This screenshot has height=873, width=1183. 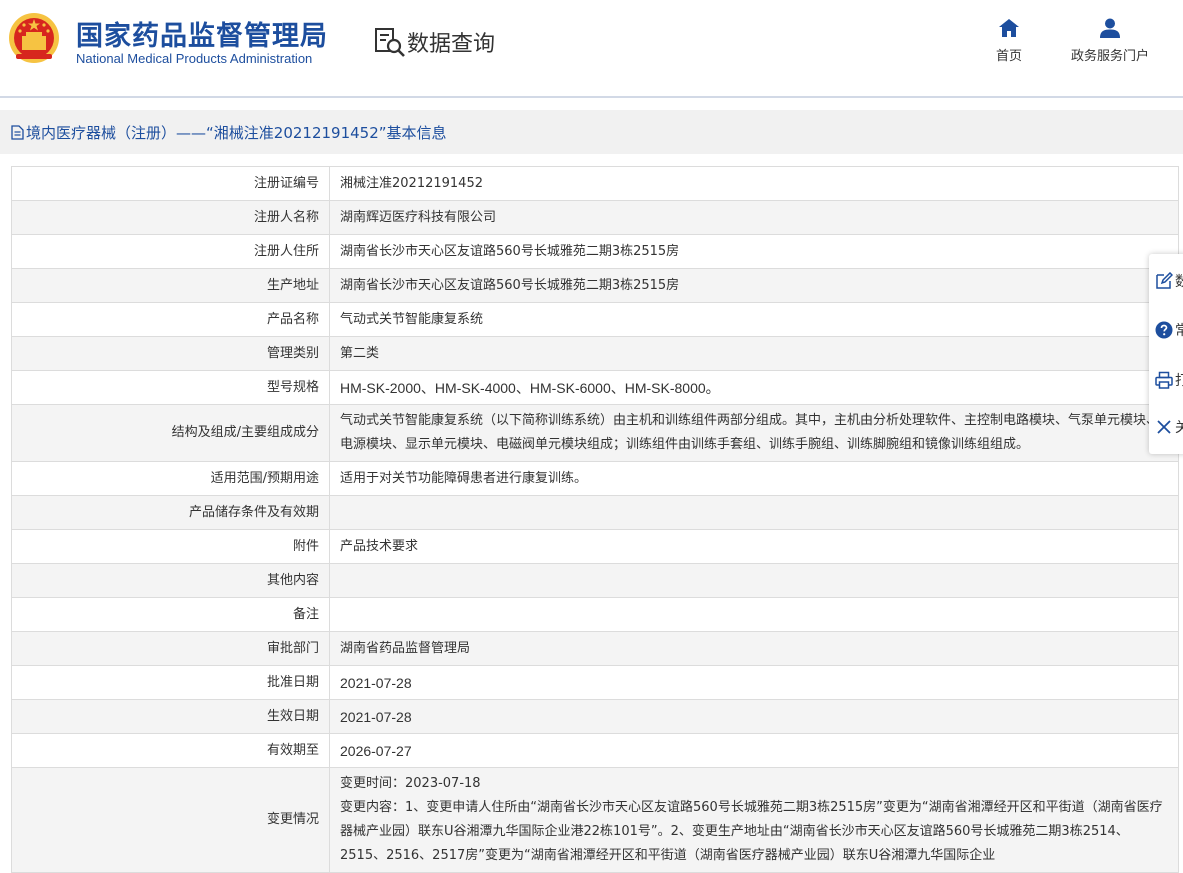 What do you see at coordinates (170, 750) in the screenshot?
I see `row-label: 有效期至` at bounding box center [170, 750].